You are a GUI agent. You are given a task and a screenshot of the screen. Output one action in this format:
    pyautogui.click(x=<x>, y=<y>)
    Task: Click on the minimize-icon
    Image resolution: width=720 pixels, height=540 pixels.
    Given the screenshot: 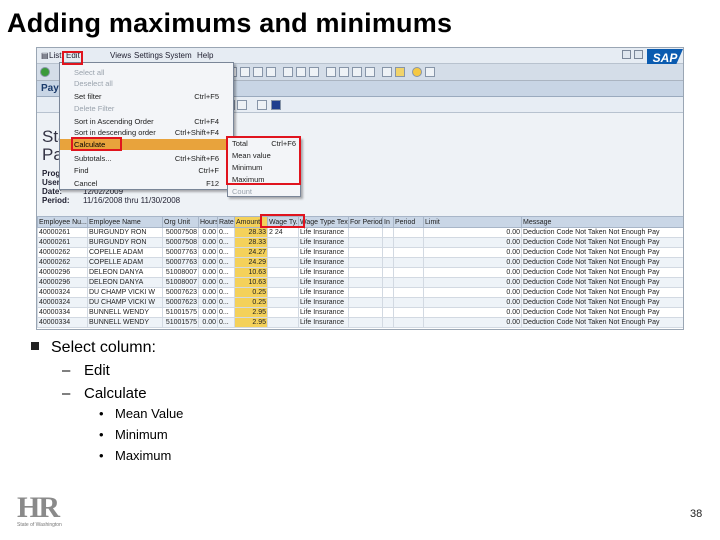 What is the action you would take?
    pyautogui.click(x=626, y=54)
    